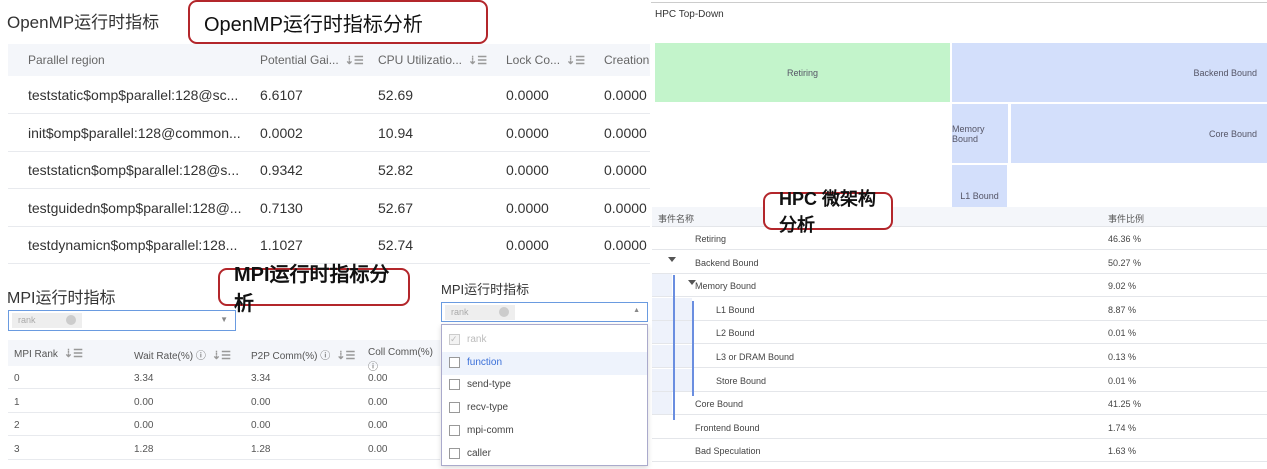 This screenshot has height=469, width=1267. Describe the element at coordinates (66, 60) in the screenshot. I see `col-parallel-region: Parallel region` at that location.